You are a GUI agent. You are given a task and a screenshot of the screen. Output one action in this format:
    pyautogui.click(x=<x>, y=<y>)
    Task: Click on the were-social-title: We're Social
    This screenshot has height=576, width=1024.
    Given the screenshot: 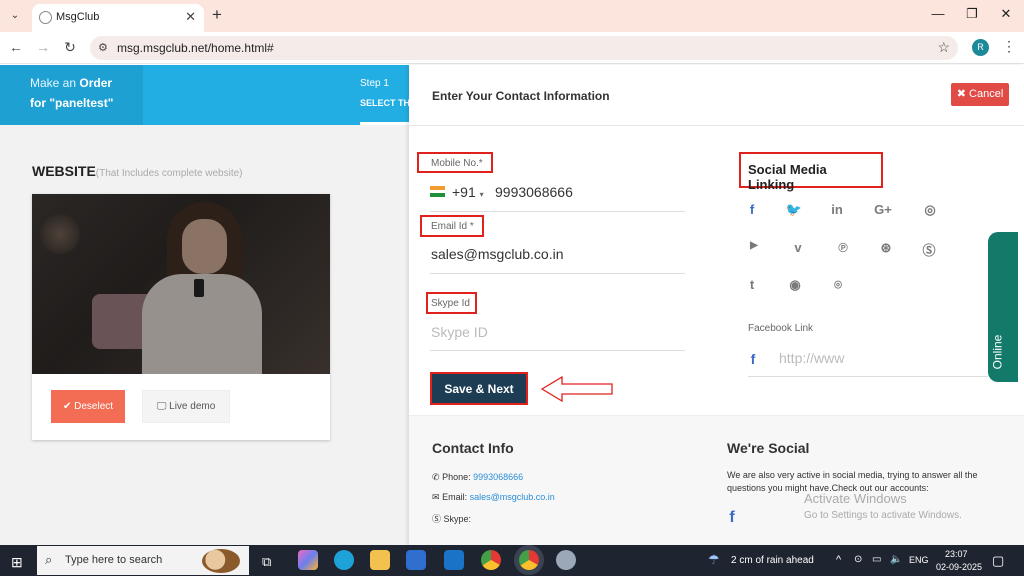 What is the action you would take?
    pyautogui.click(x=768, y=448)
    